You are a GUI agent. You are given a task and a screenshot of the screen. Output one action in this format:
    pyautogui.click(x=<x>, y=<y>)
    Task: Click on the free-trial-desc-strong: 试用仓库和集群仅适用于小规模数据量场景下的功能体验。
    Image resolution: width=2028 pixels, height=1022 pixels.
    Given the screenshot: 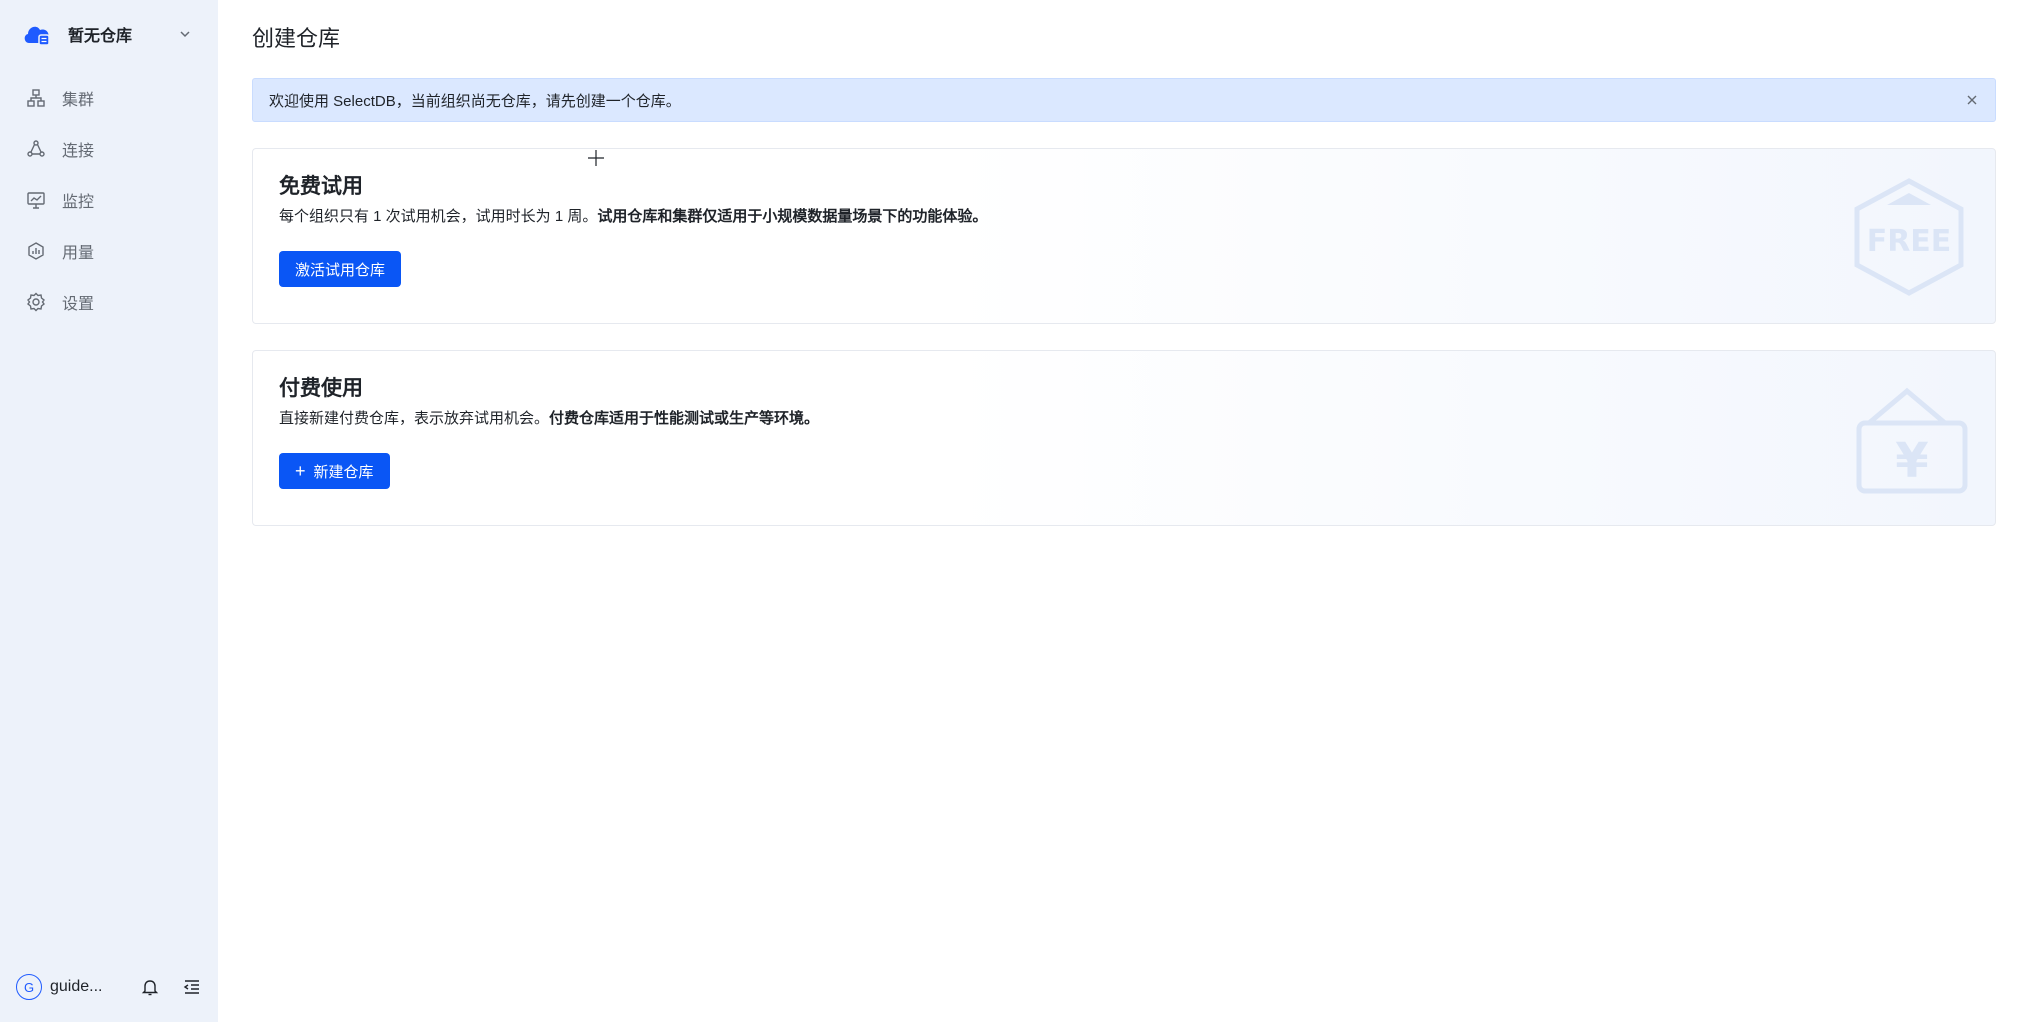 What is the action you would take?
    pyautogui.click(x=792, y=216)
    